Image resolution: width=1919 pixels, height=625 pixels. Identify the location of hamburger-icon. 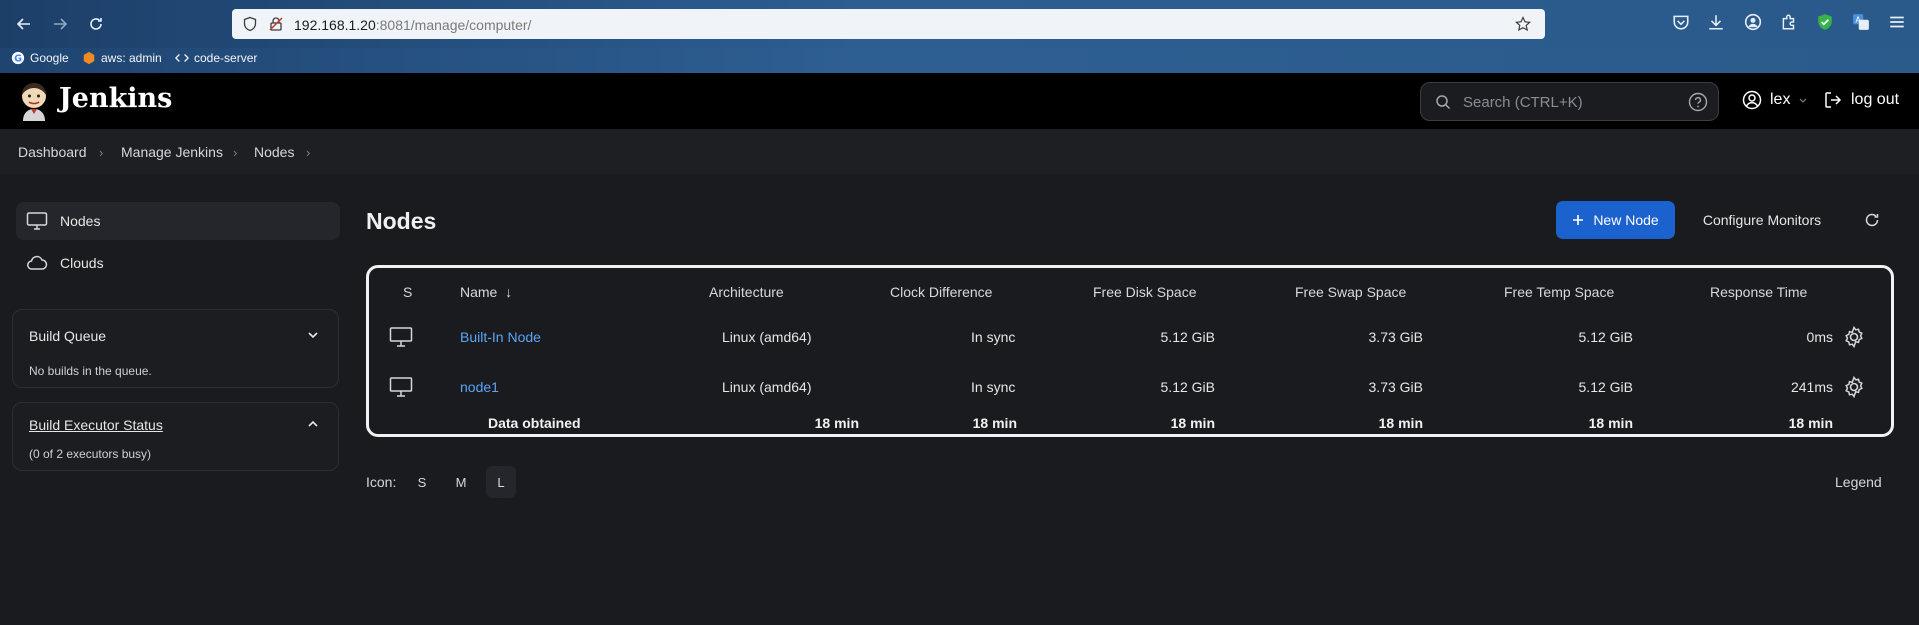
(1897, 22).